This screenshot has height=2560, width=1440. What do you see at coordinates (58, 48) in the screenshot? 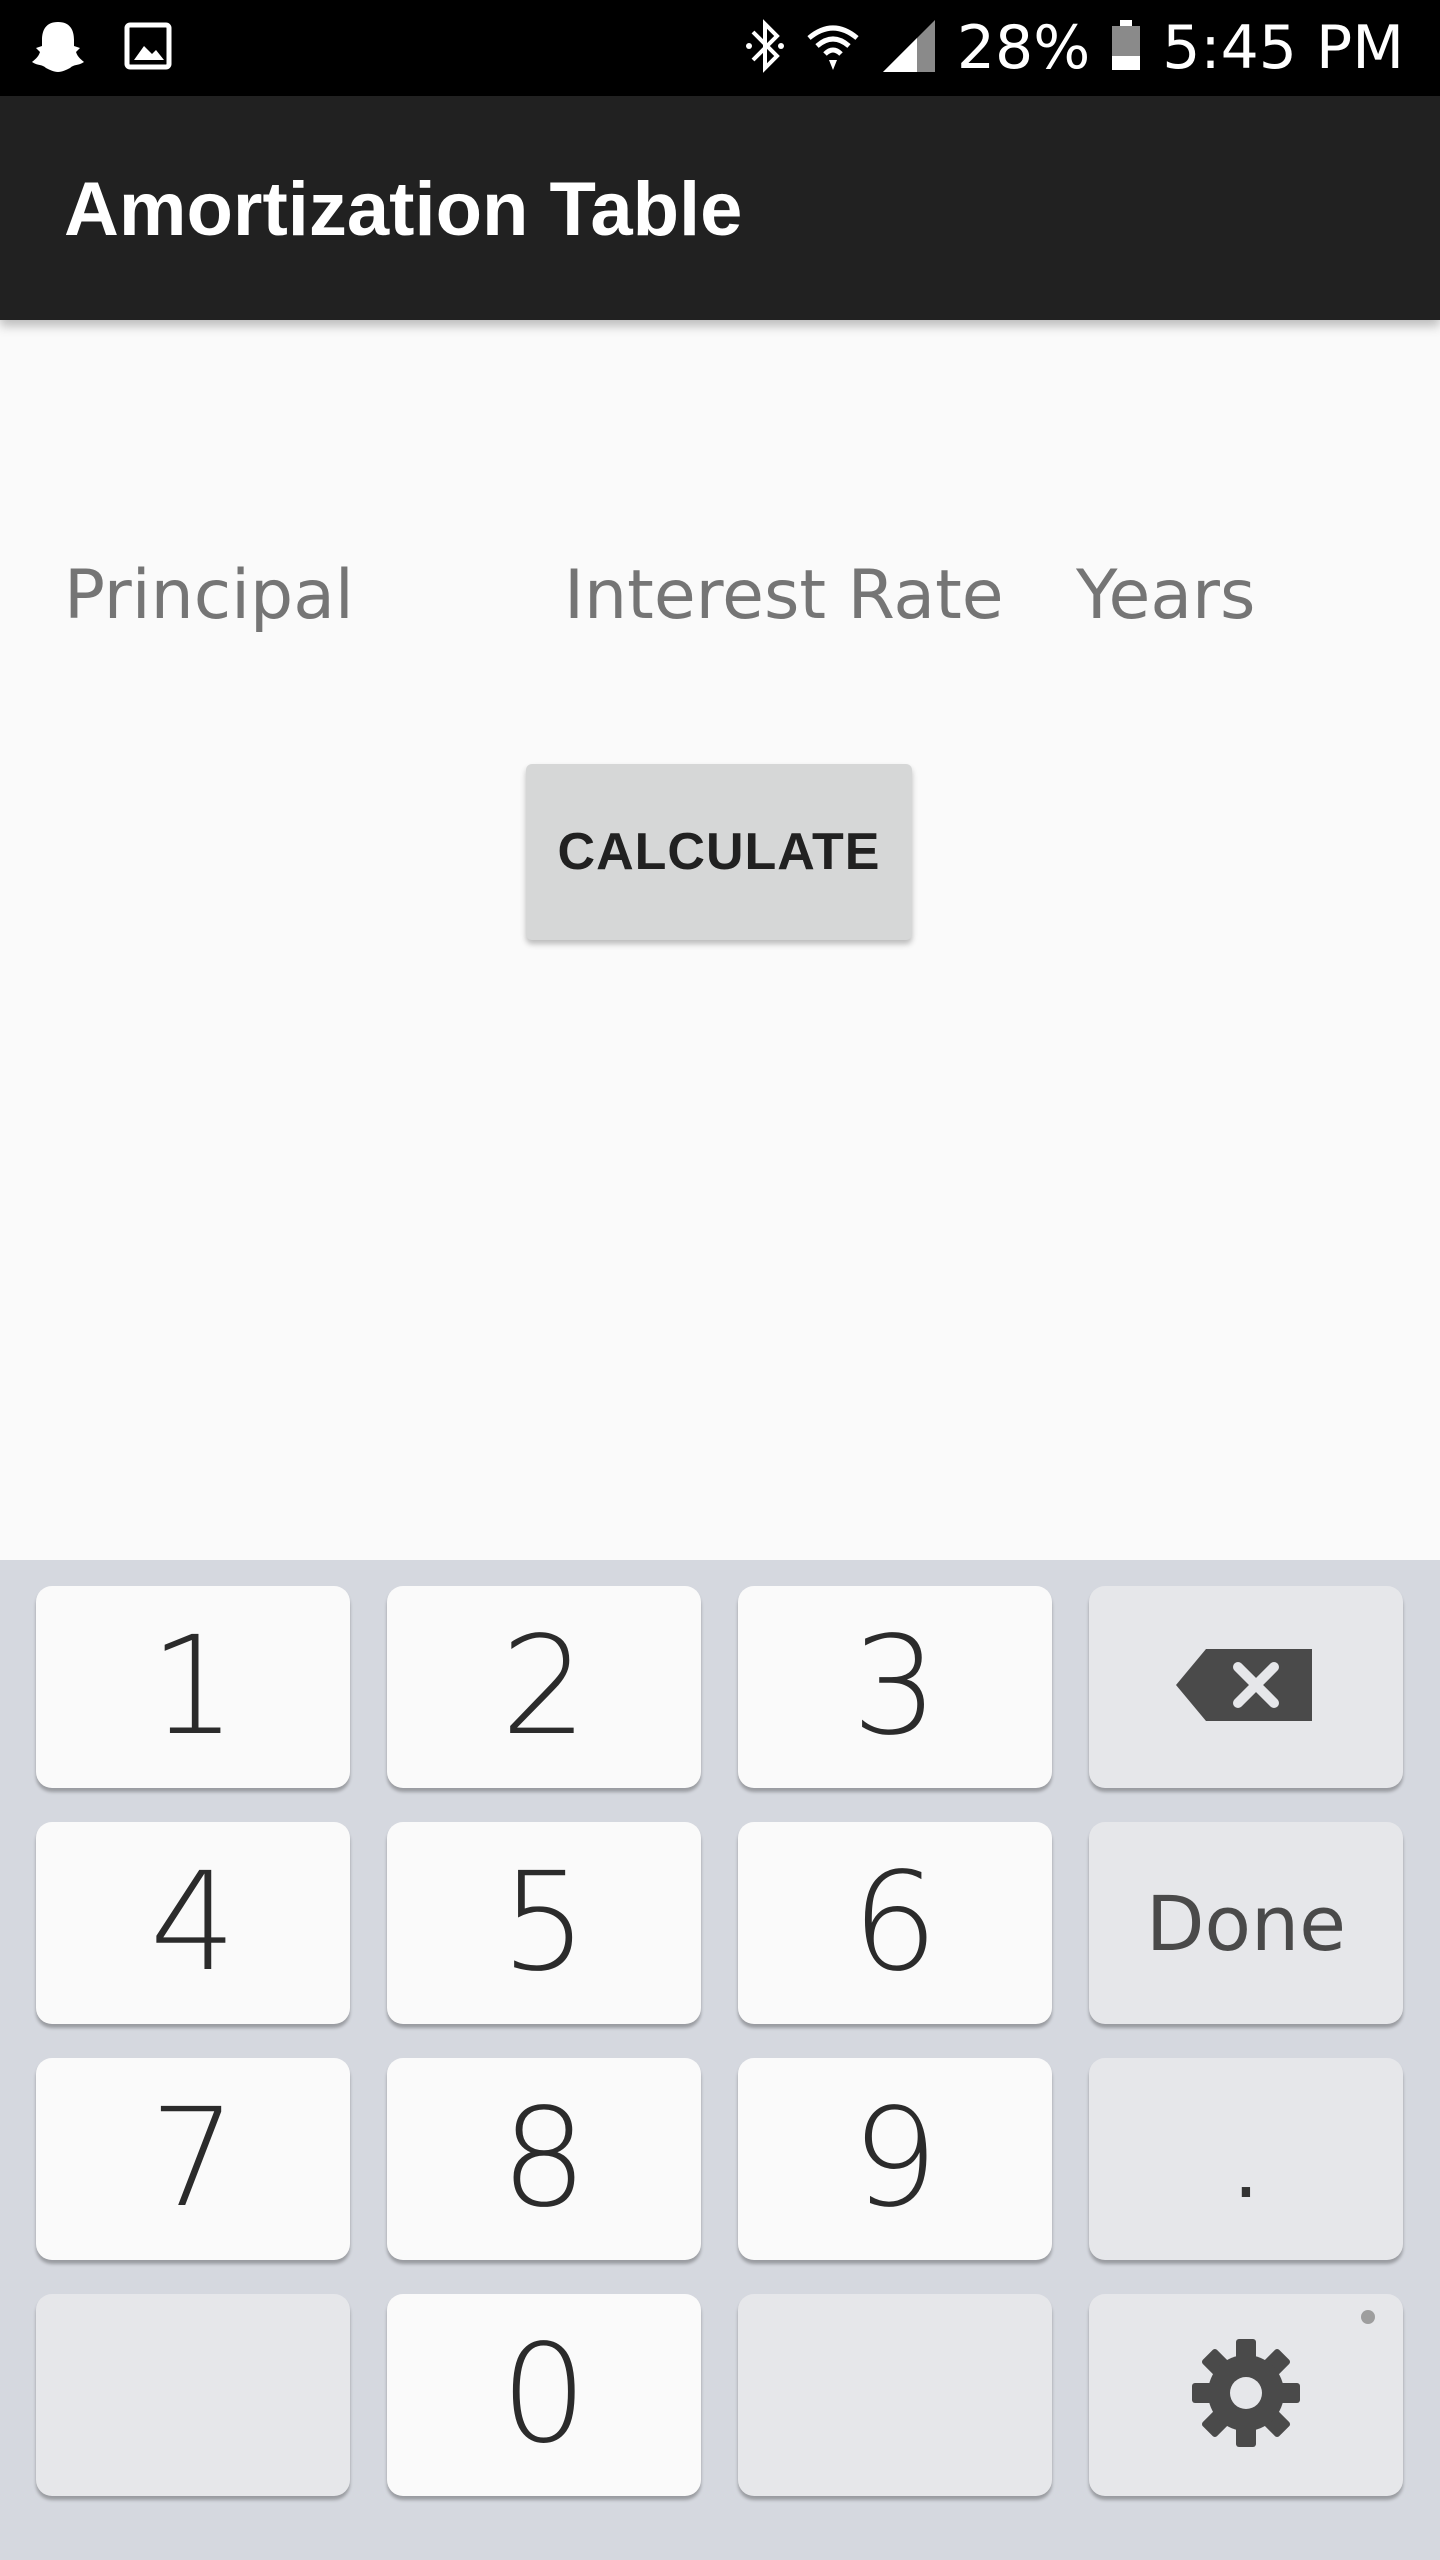
I see `snapchat-icon` at bounding box center [58, 48].